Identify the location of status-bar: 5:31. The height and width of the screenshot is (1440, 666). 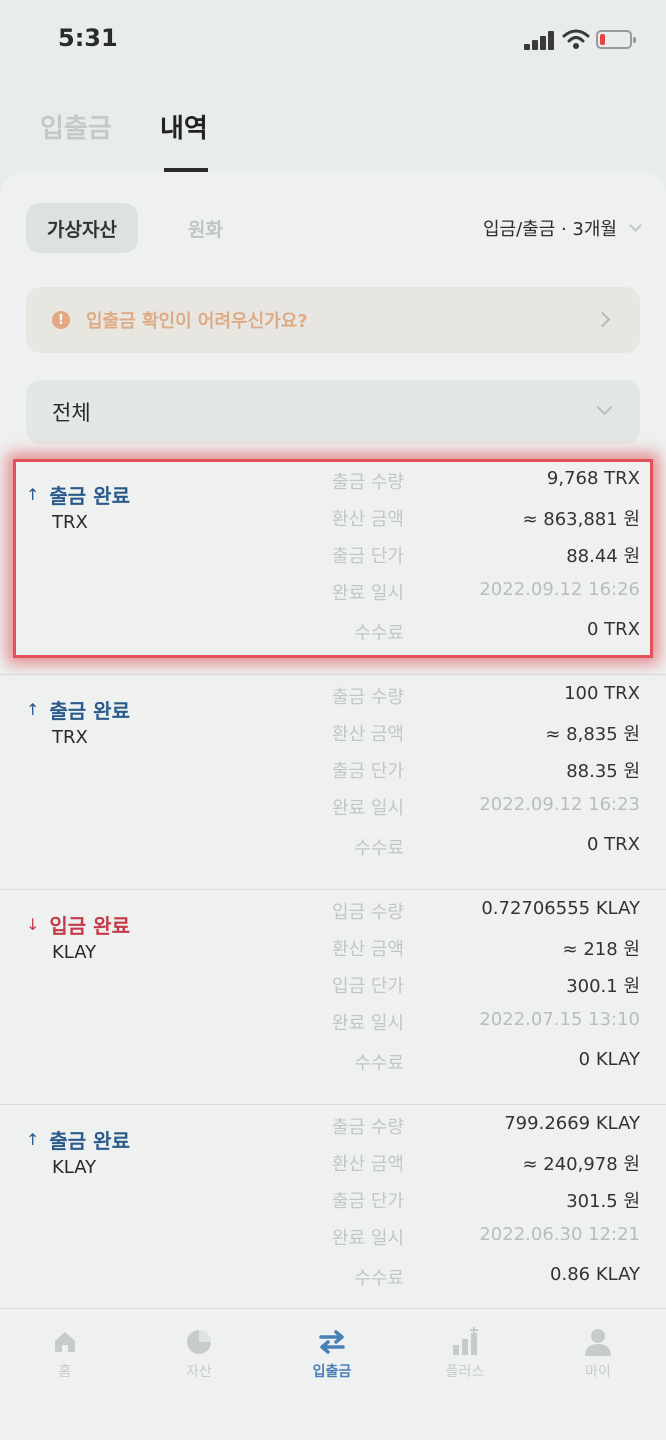
(333, 40).